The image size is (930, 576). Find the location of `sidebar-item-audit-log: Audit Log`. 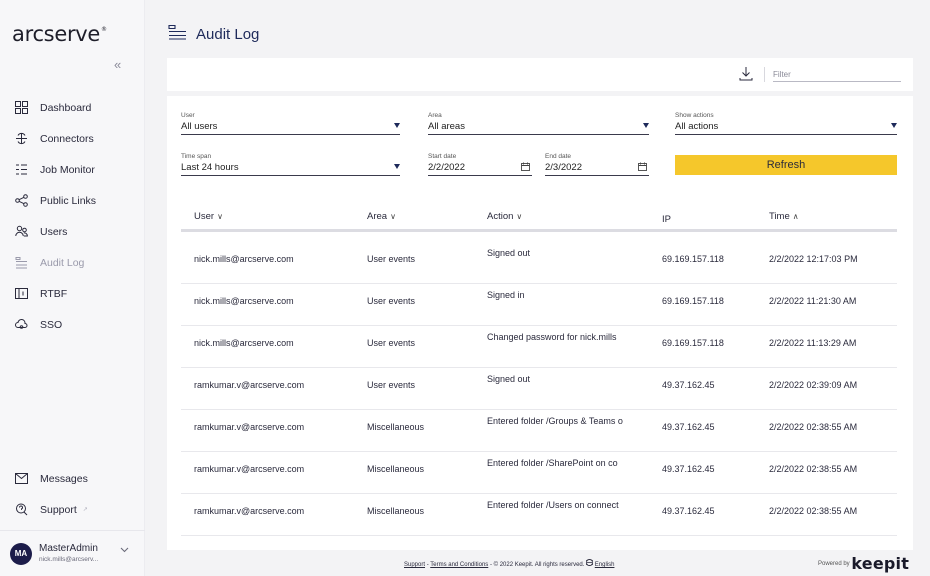

sidebar-item-audit-log: Audit Log is located at coordinates (72, 262).